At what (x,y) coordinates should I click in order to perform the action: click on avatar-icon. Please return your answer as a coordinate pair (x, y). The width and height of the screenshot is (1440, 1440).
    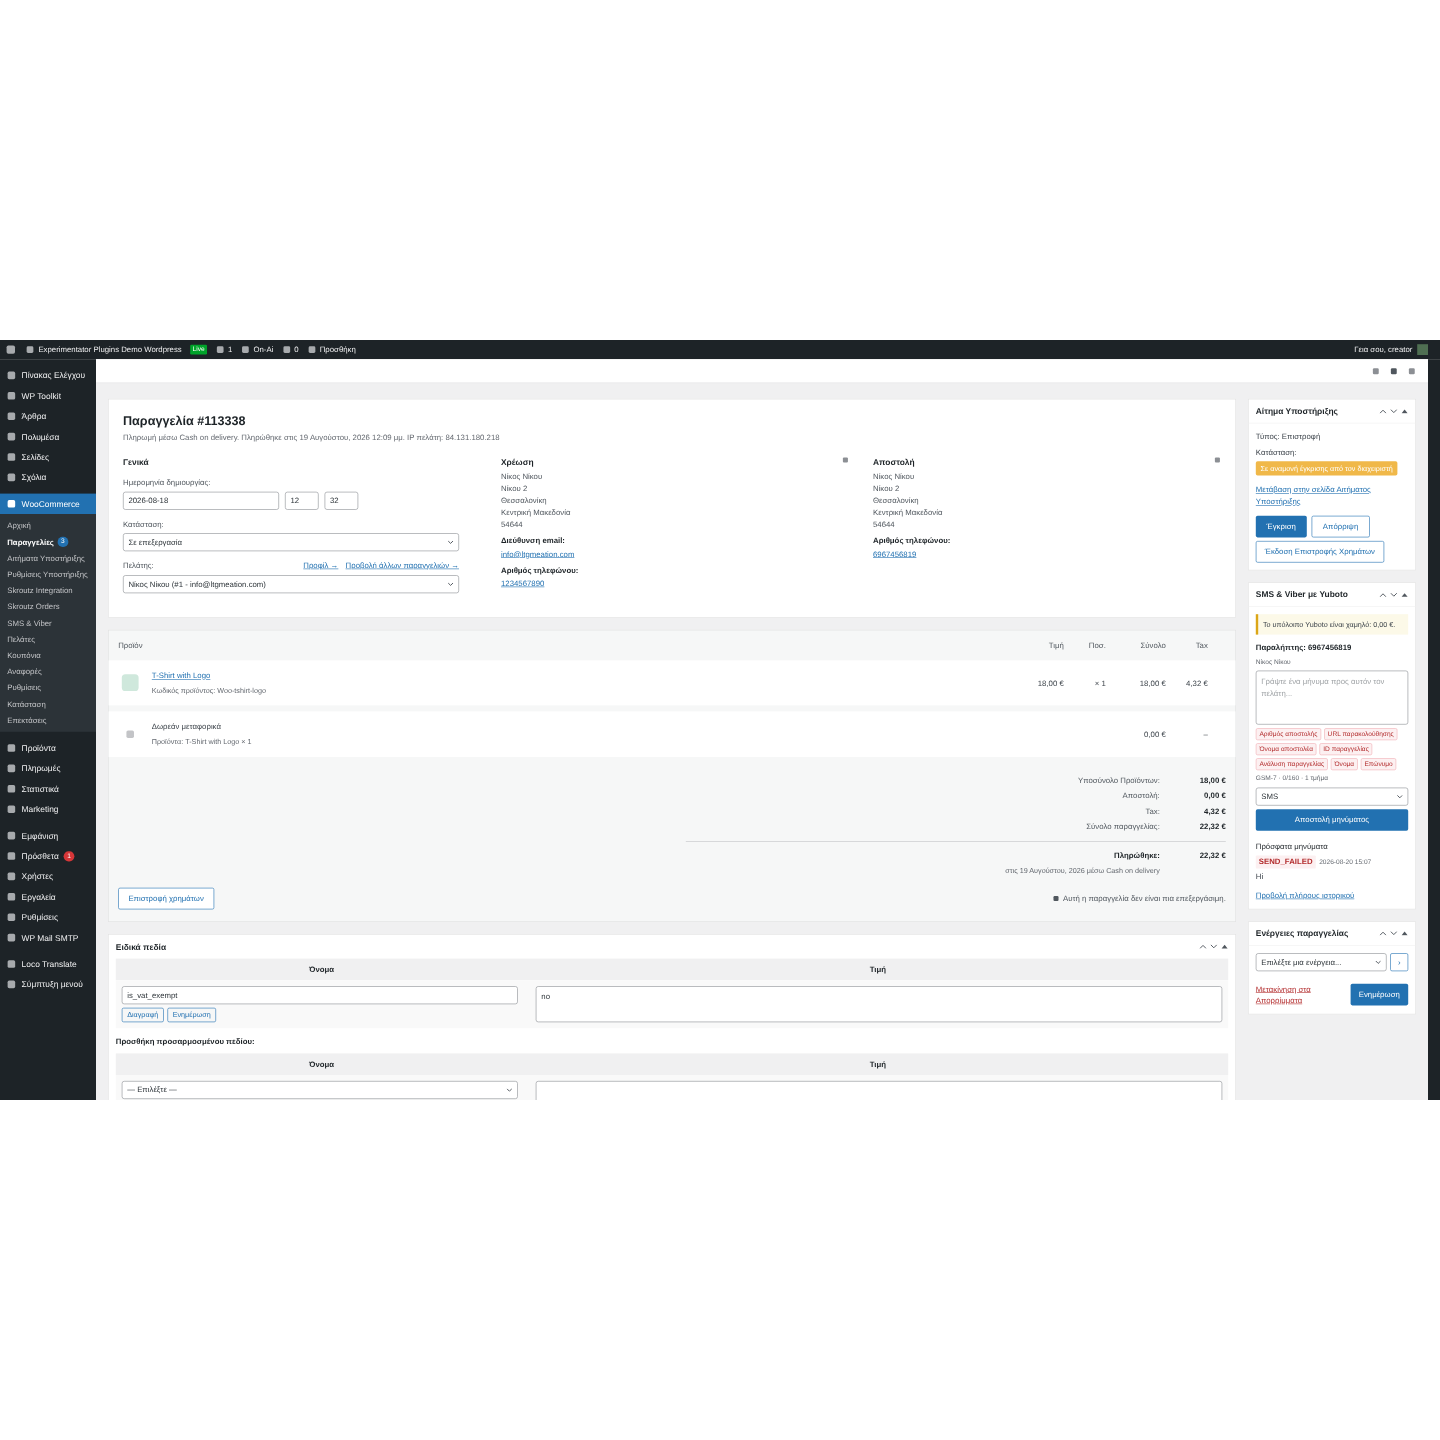
    Looking at the image, I should click on (1422, 349).